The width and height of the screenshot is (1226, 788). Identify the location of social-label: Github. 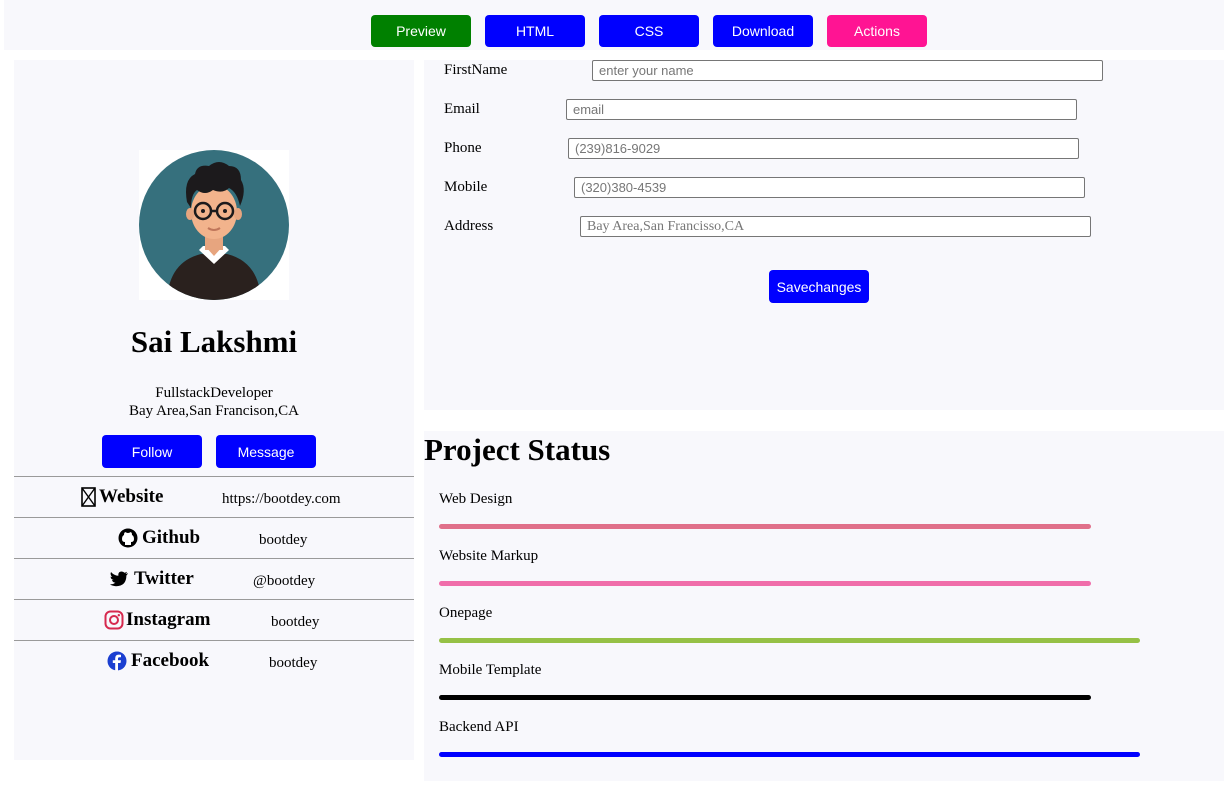
(171, 537).